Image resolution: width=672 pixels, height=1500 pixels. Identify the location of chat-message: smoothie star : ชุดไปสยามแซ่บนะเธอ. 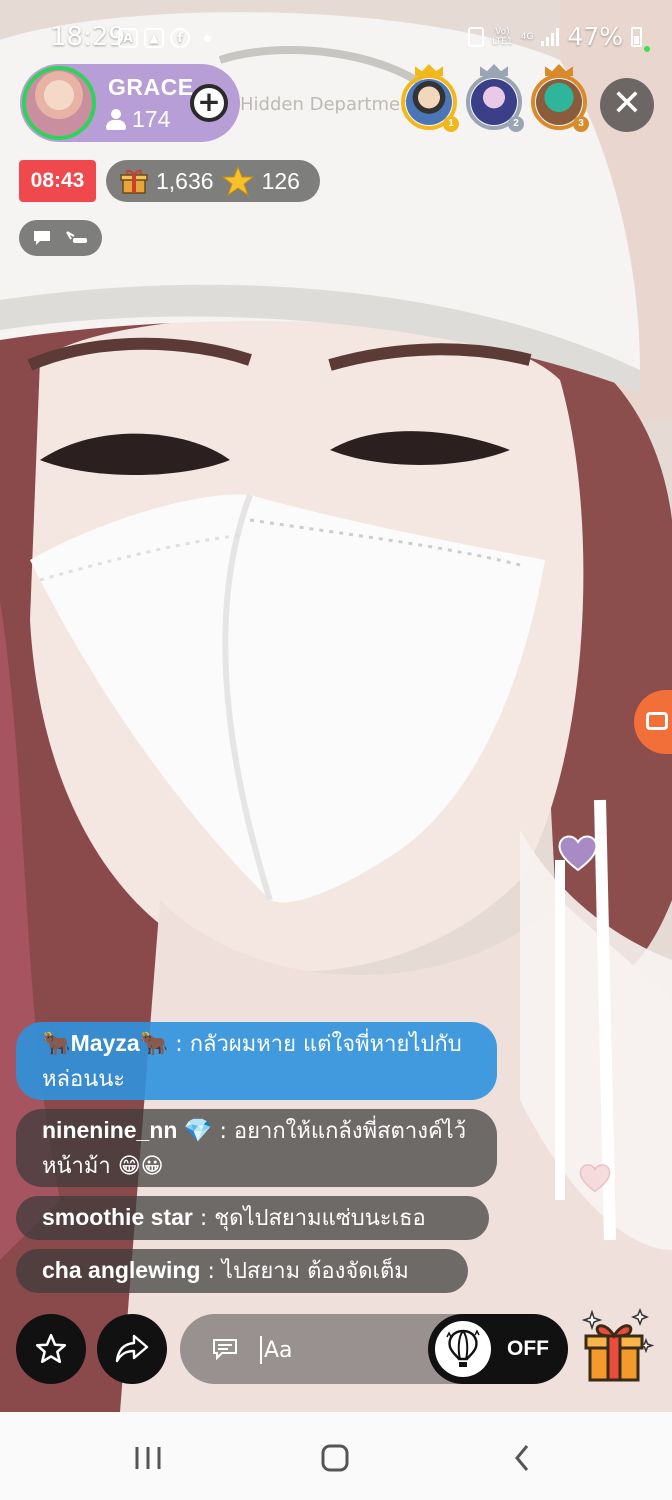
(252, 1218).